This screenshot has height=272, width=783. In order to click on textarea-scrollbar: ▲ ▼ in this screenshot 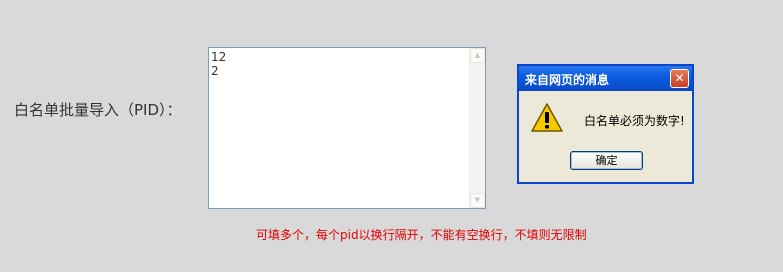, I will do `click(477, 128)`.